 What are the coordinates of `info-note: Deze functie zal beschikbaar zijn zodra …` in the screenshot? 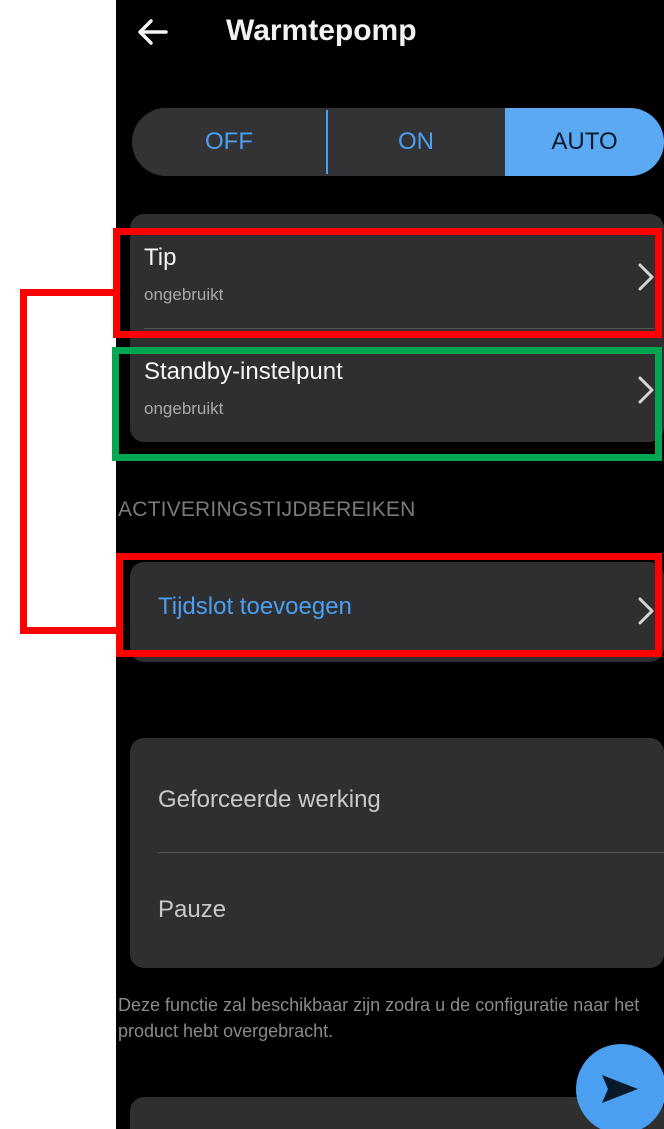 It's located at (379, 1018).